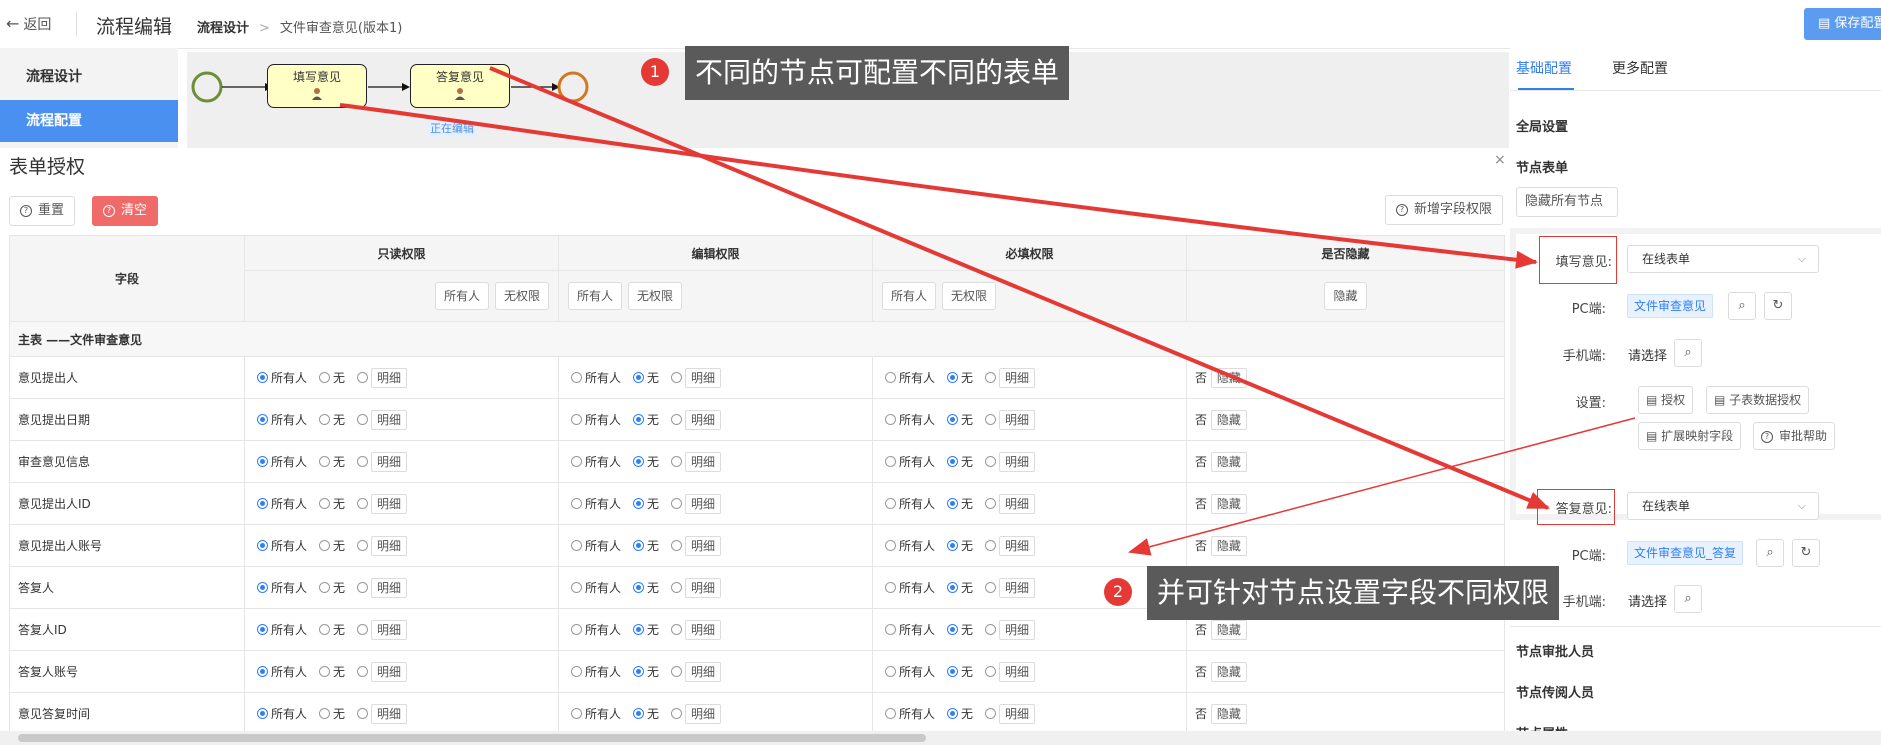 The width and height of the screenshot is (1881, 745). What do you see at coordinates (1806, 553) in the screenshot?
I see `refresh-icon: ↻` at bounding box center [1806, 553].